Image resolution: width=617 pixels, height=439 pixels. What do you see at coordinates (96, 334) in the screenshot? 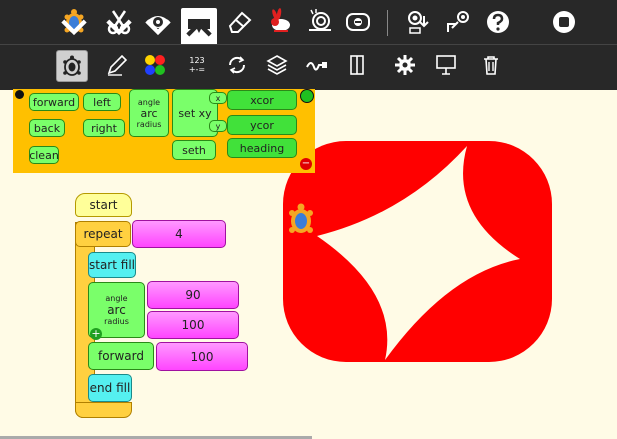
I see `expand-arc-icon: +` at bounding box center [96, 334].